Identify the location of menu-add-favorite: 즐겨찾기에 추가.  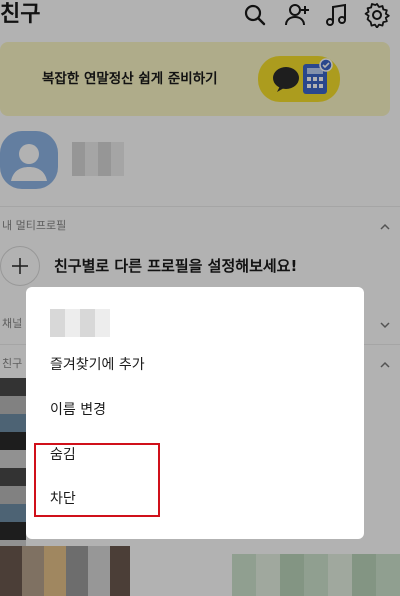
(195, 365).